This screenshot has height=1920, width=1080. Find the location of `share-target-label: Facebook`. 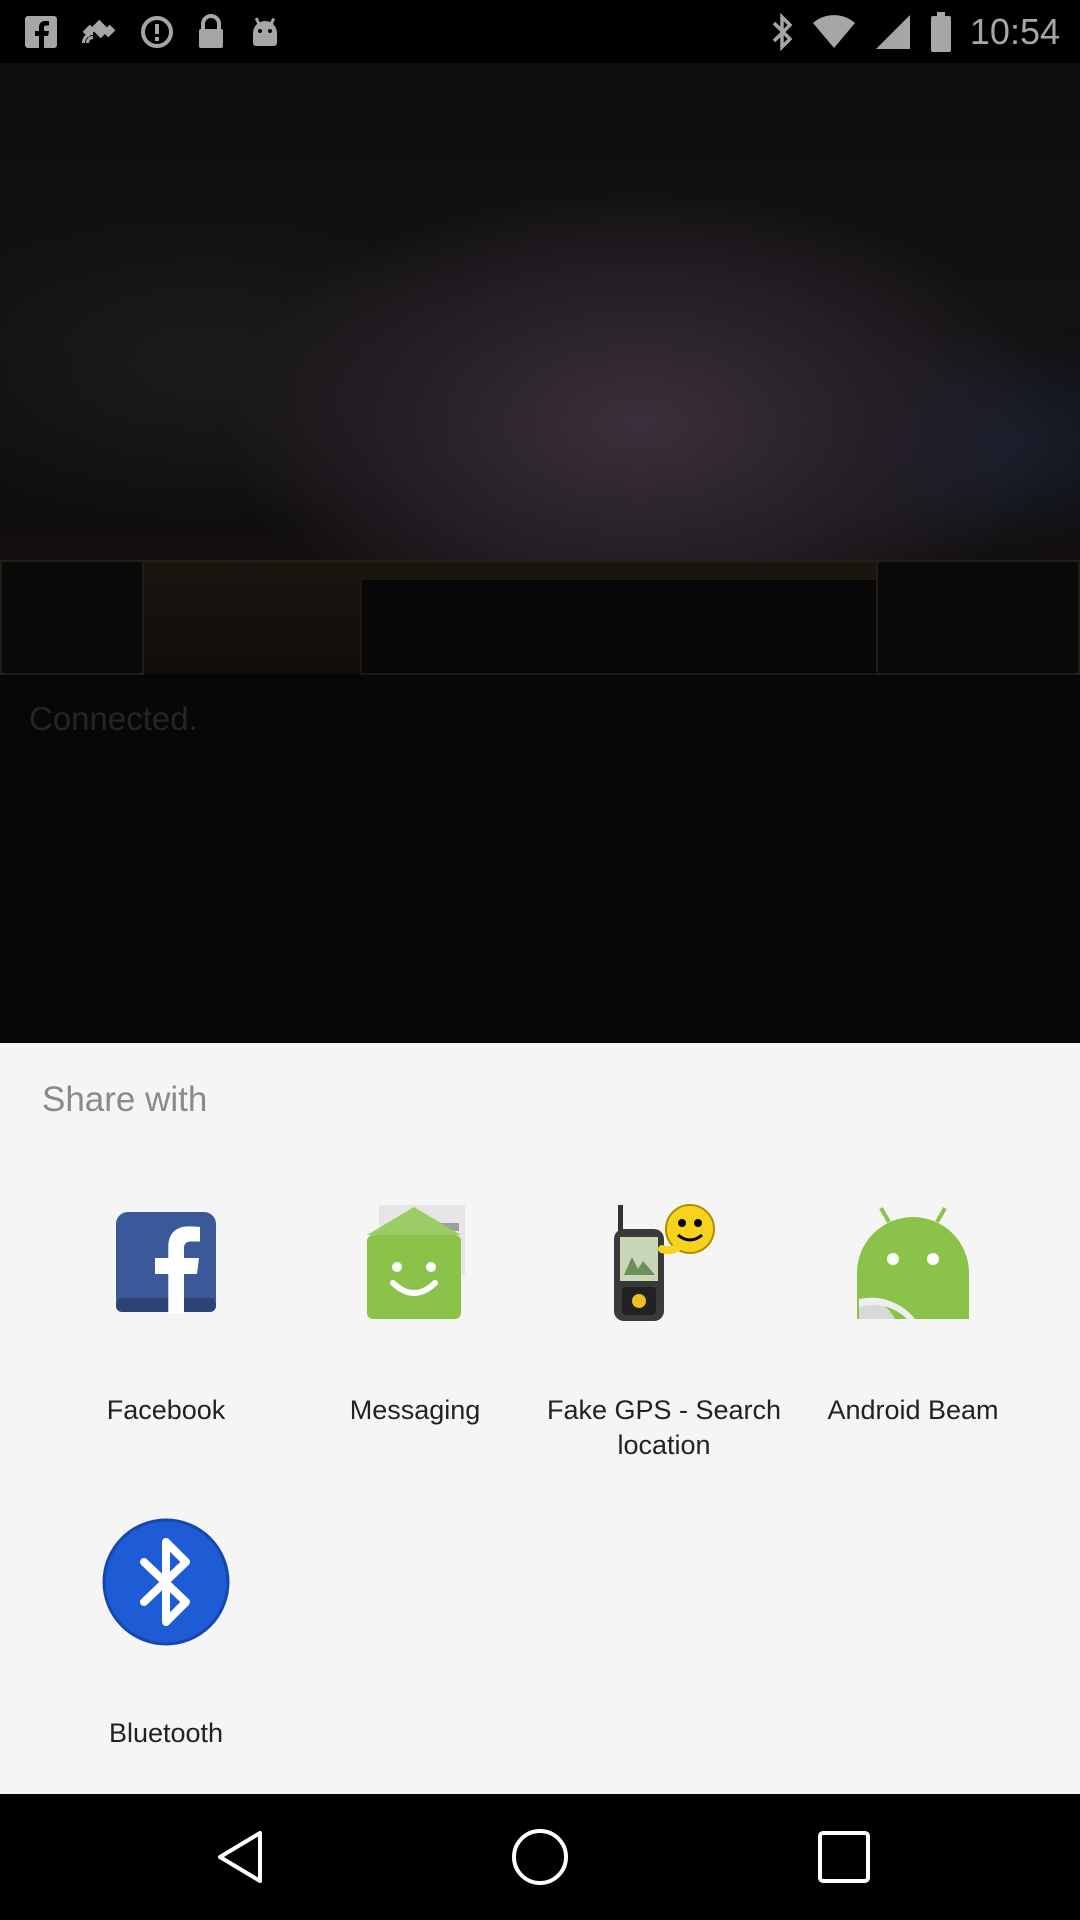

share-target-label: Facebook is located at coordinates (166, 1410).